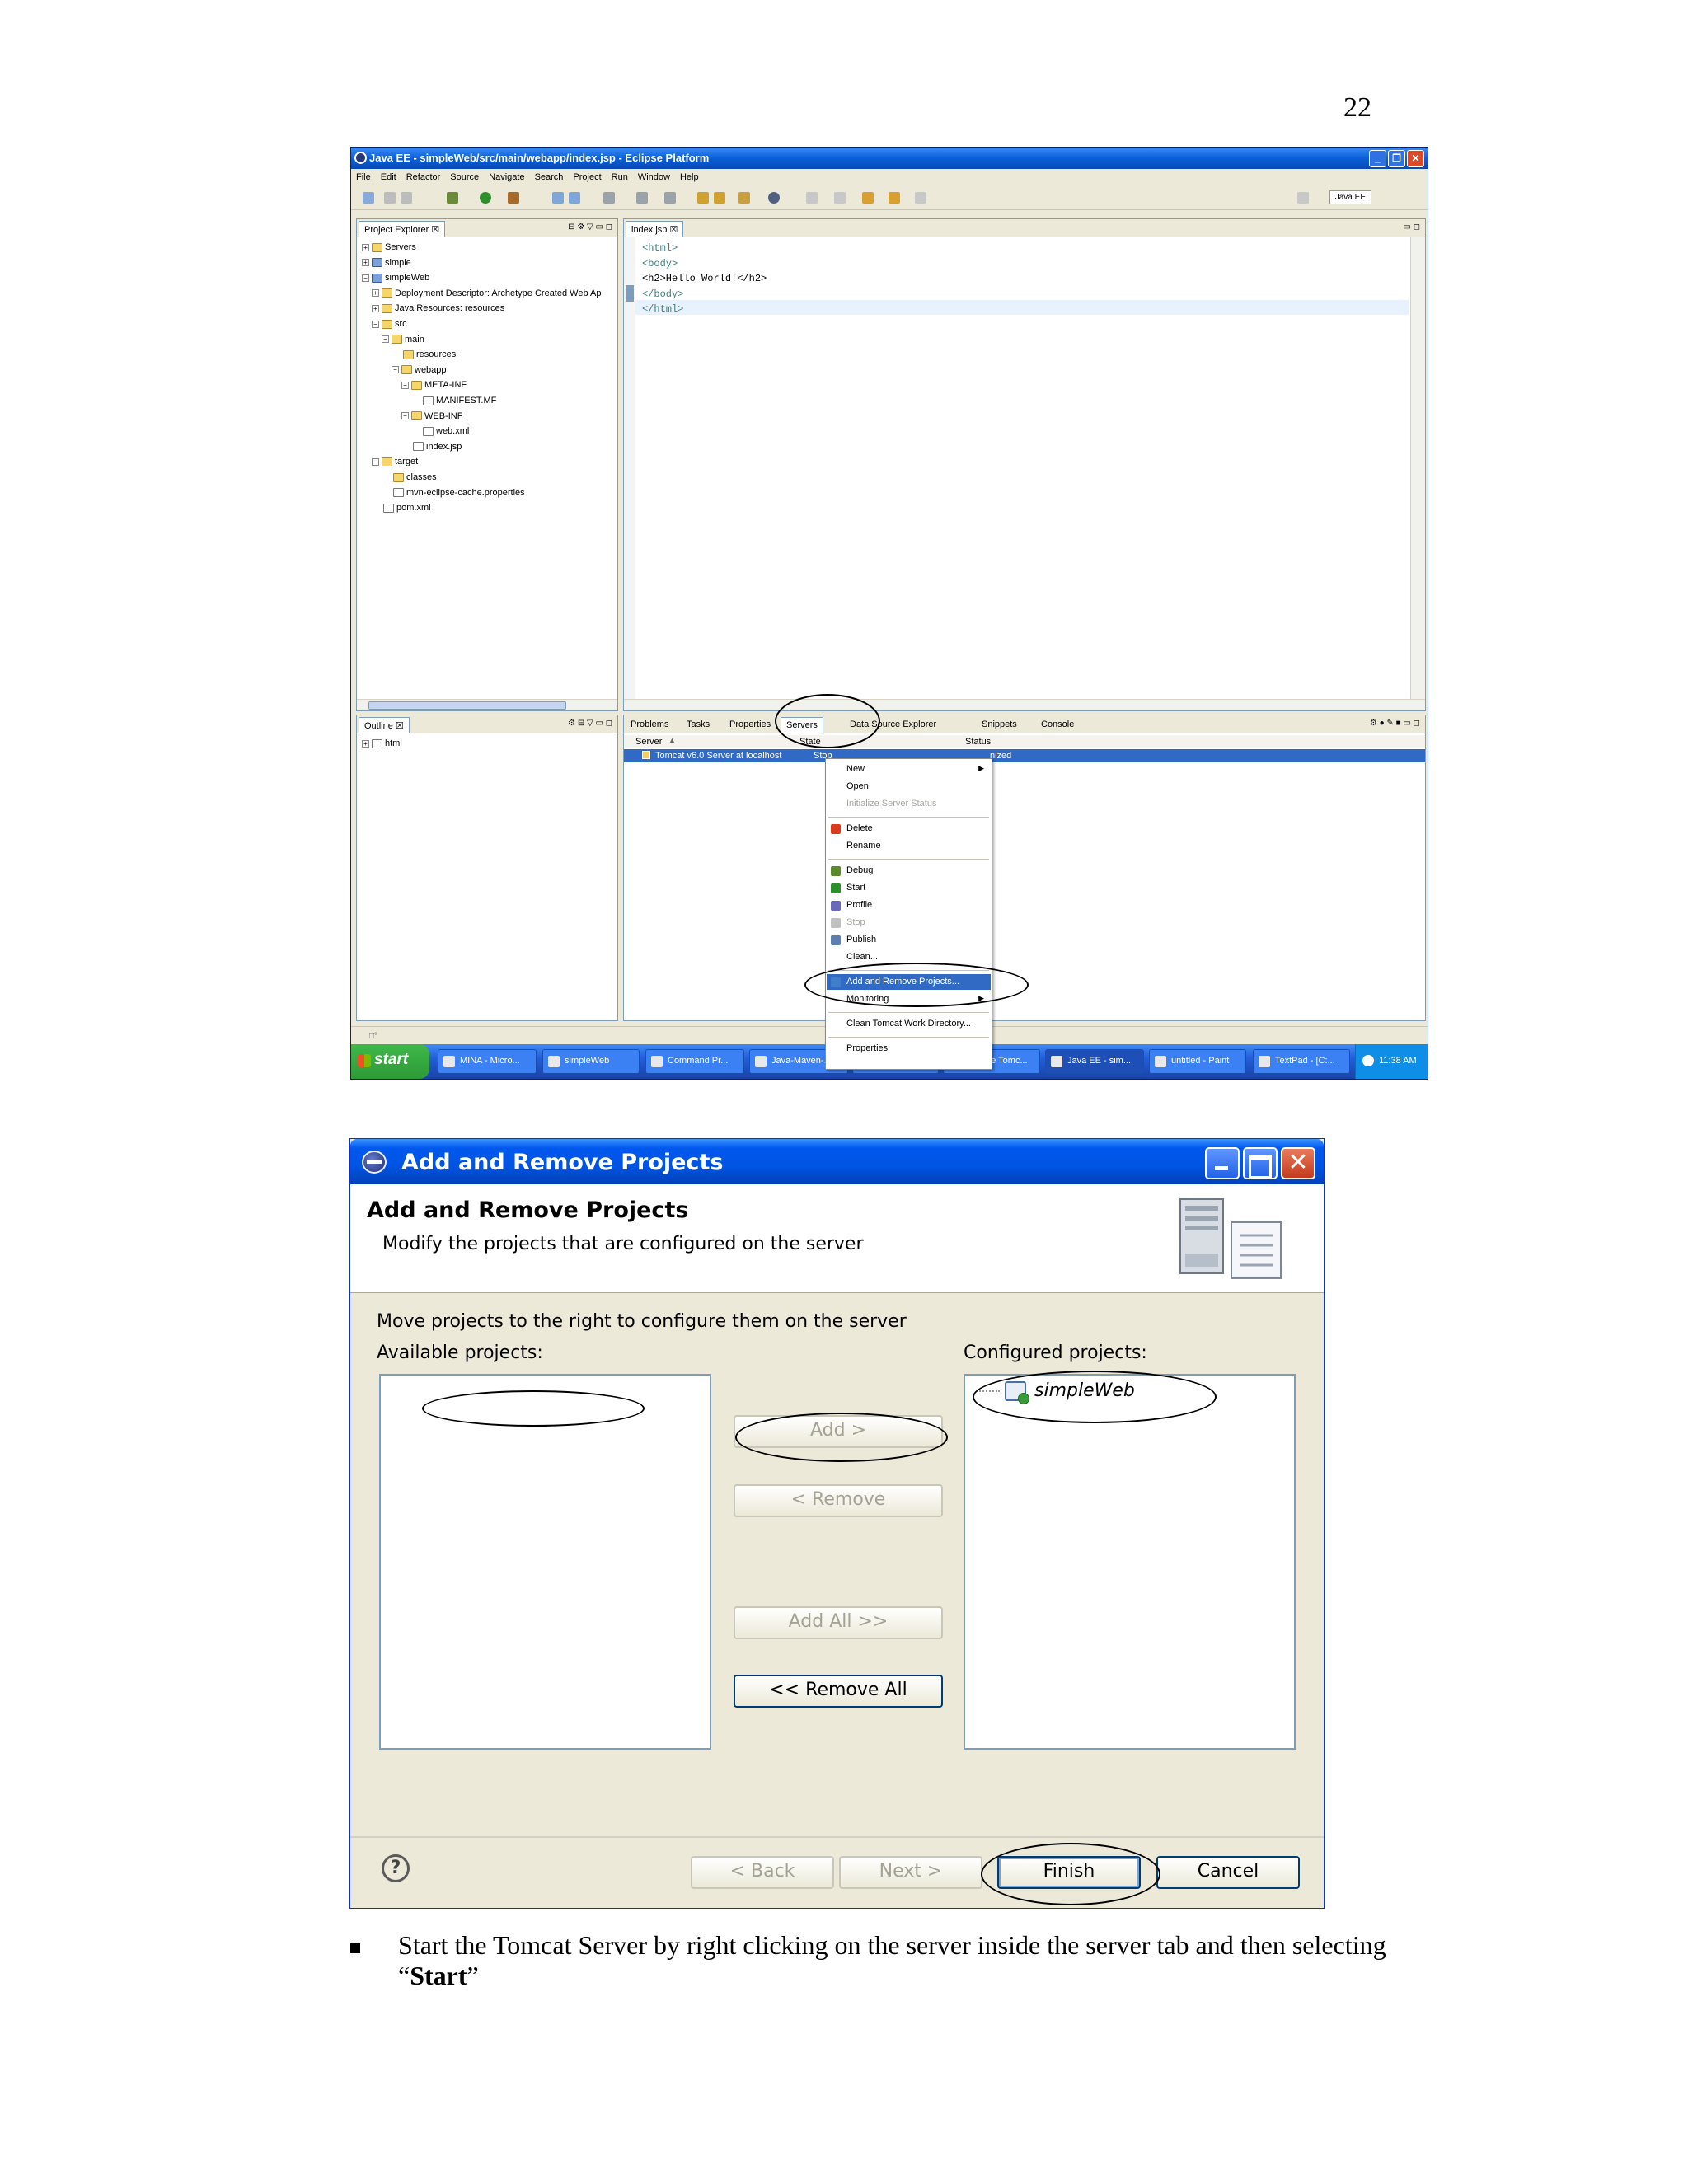 The height and width of the screenshot is (2184, 1688). I want to click on tree-item: + simple, so click(386, 263).